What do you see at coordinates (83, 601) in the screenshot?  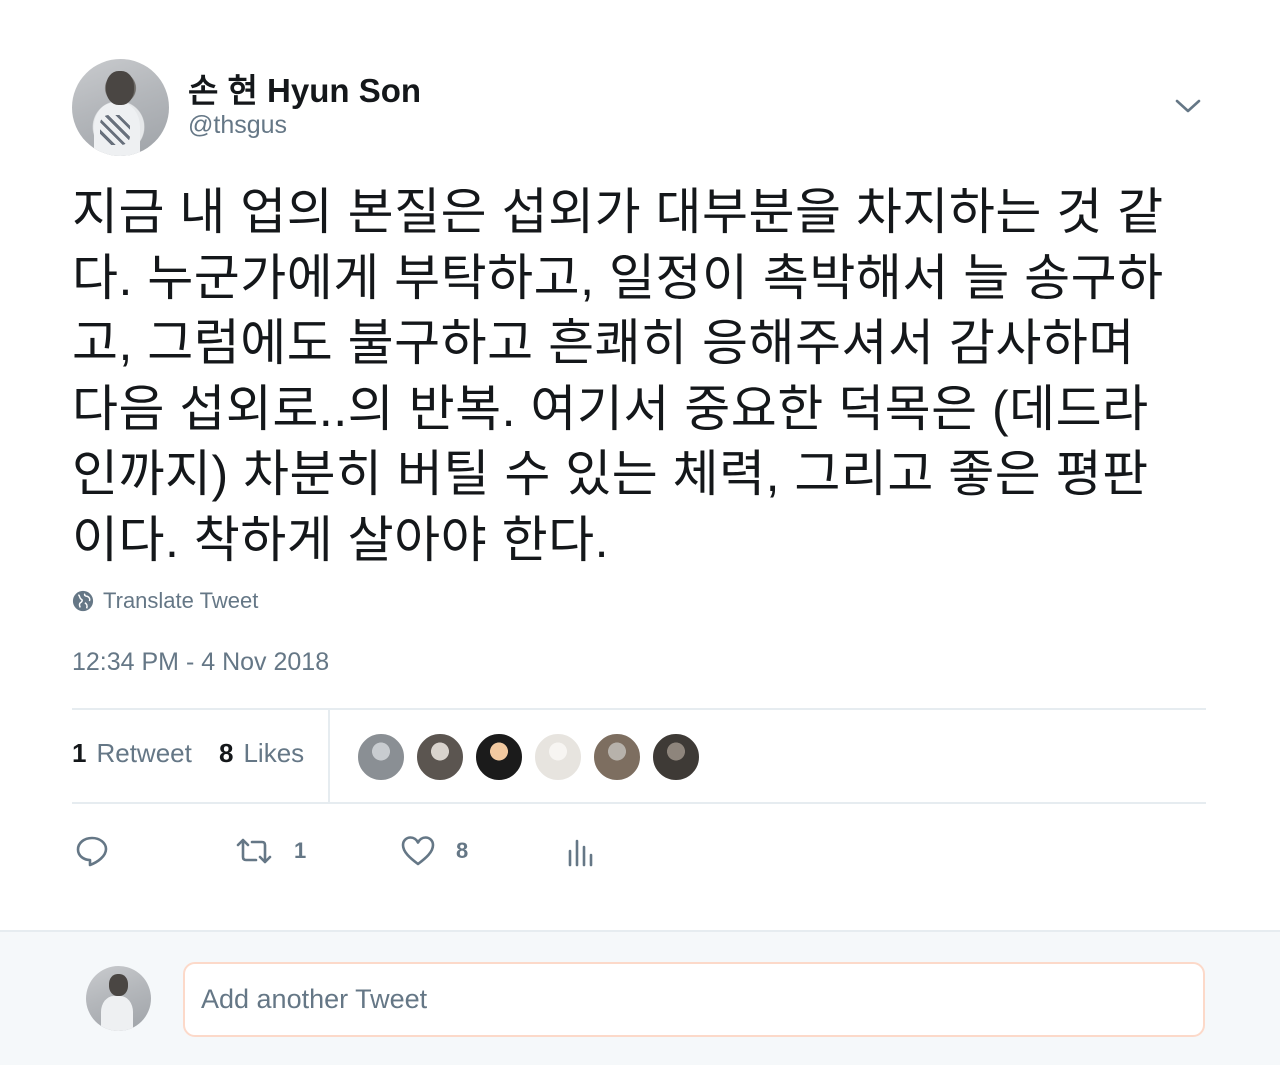 I see `globe-icon` at bounding box center [83, 601].